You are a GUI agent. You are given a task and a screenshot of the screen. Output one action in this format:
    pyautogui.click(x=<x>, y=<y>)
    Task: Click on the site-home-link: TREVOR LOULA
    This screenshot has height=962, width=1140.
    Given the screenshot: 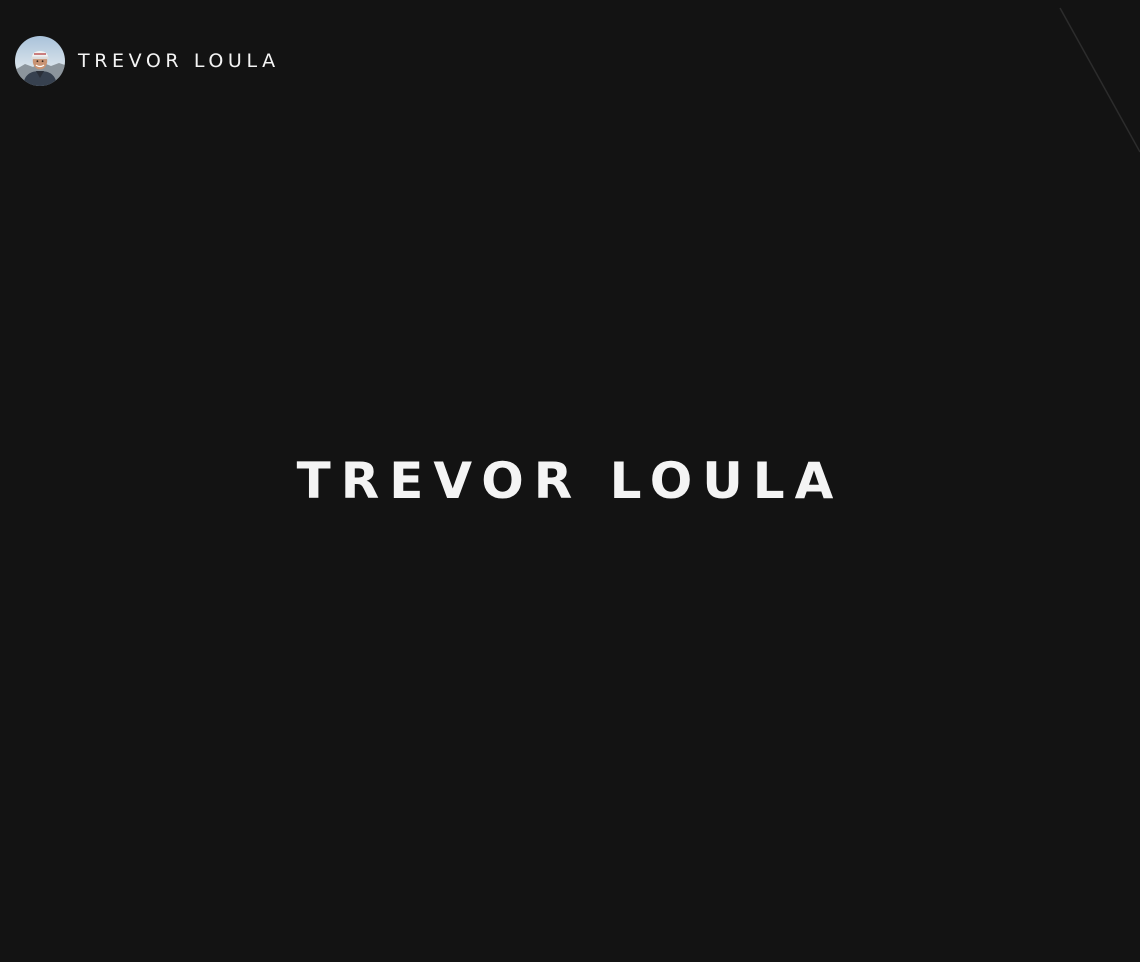 What is the action you would take?
    pyautogui.click(x=147, y=61)
    